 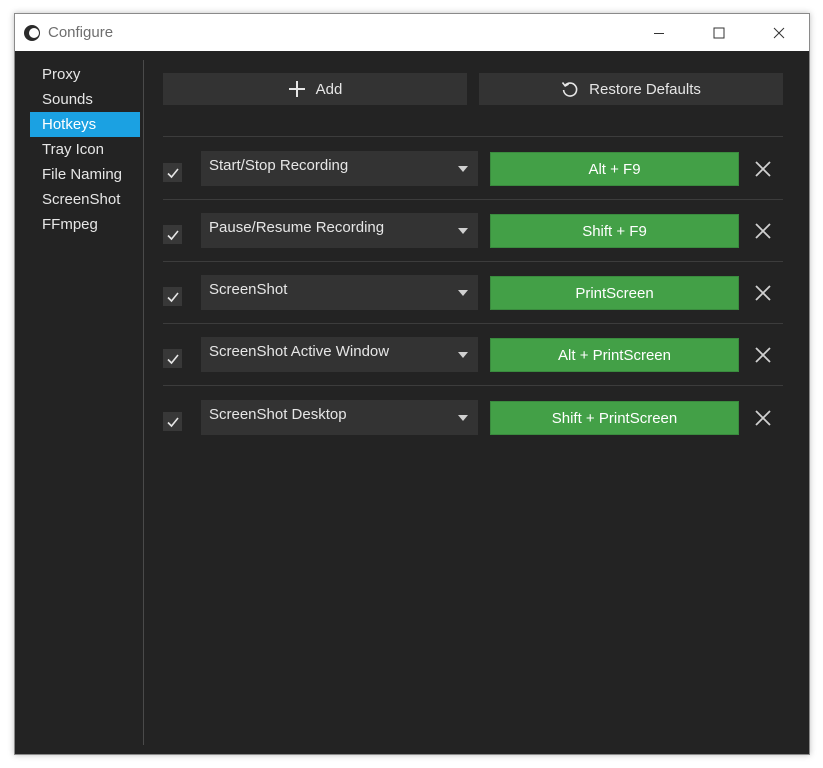 I want to click on hotkey-row: ScreenShot PrintScreen, so click(x=473, y=295).